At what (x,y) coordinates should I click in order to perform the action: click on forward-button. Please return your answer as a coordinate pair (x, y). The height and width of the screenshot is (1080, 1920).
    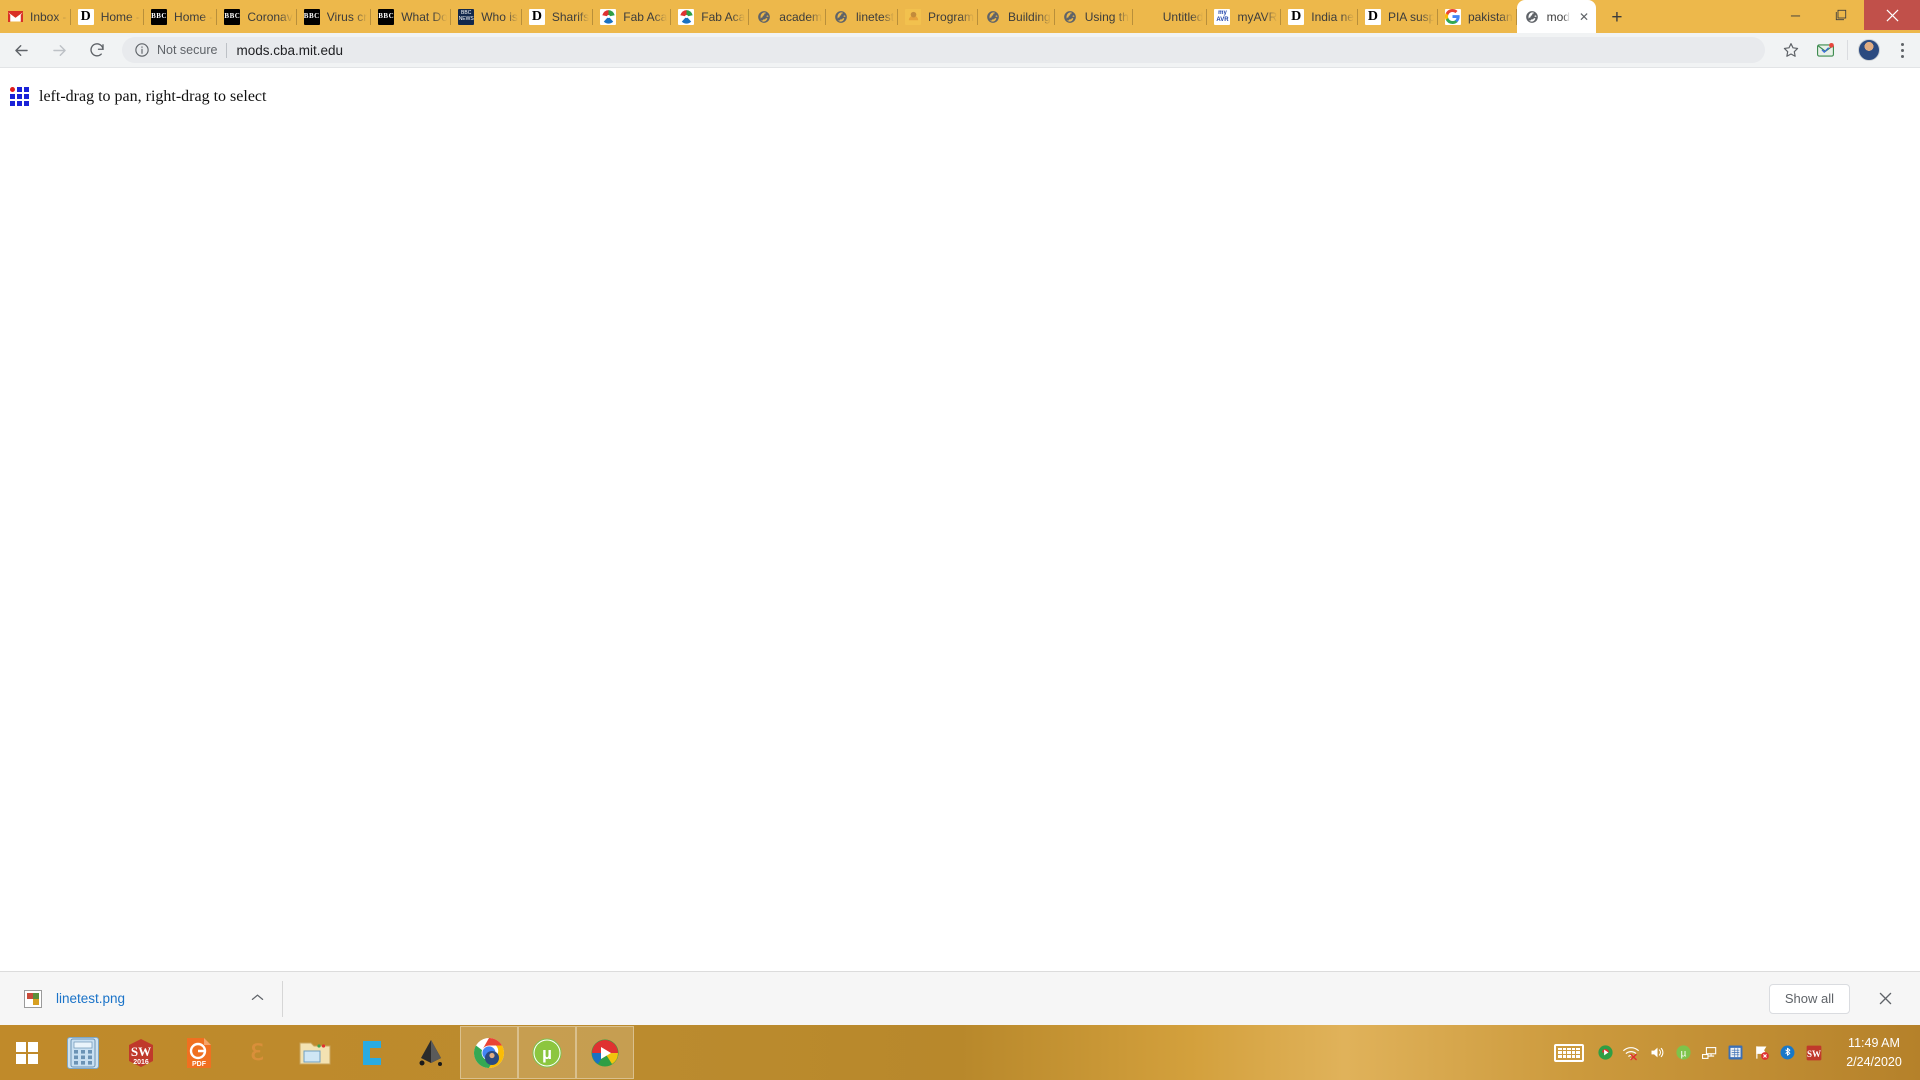
    Looking at the image, I should click on (59, 50).